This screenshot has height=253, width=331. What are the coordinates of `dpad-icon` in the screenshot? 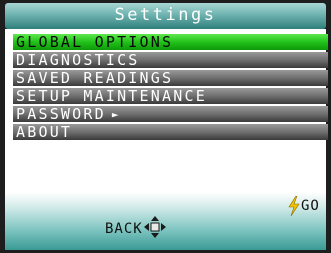 It's located at (155, 227).